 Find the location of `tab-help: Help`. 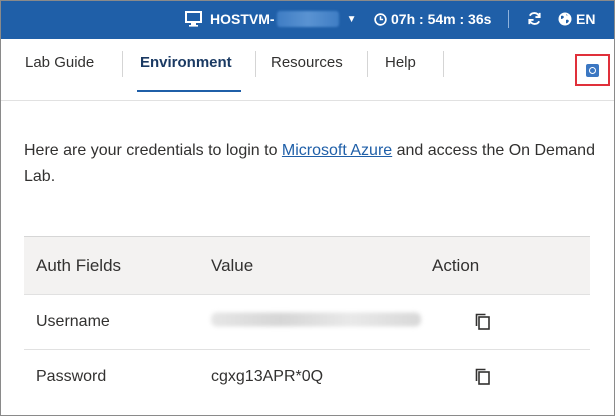

tab-help: Help is located at coordinates (400, 62).